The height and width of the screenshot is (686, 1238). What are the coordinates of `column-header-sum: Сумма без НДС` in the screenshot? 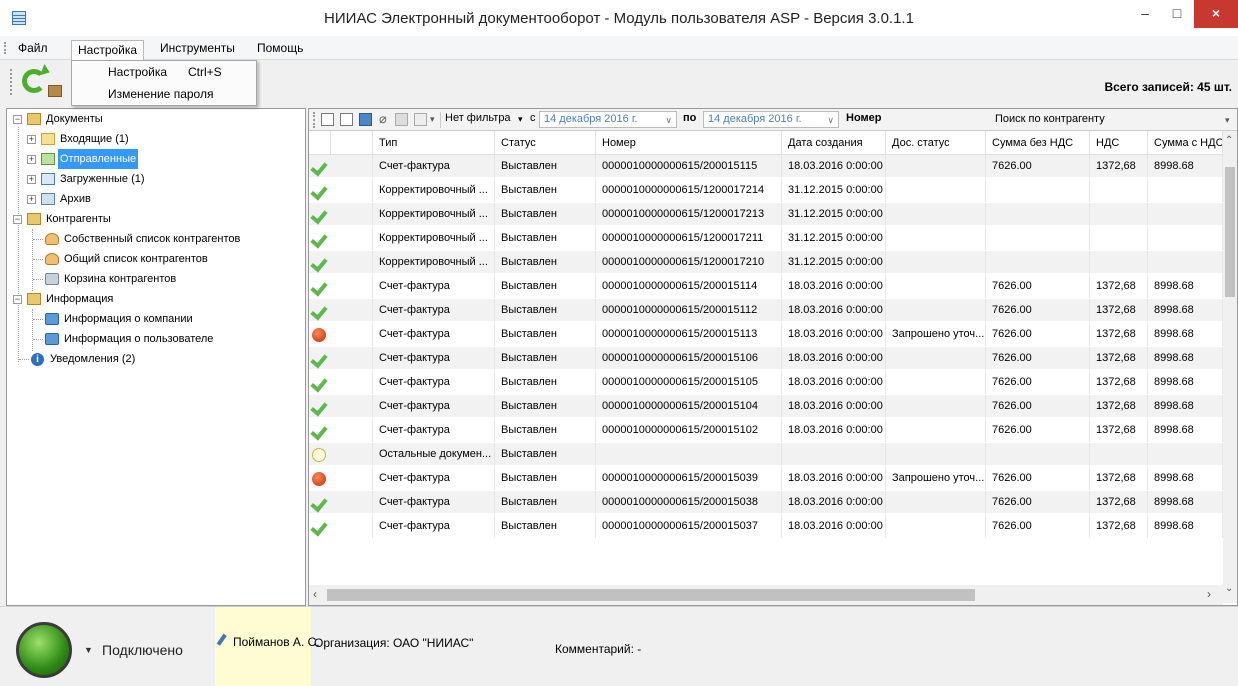 It's located at (1038, 143).